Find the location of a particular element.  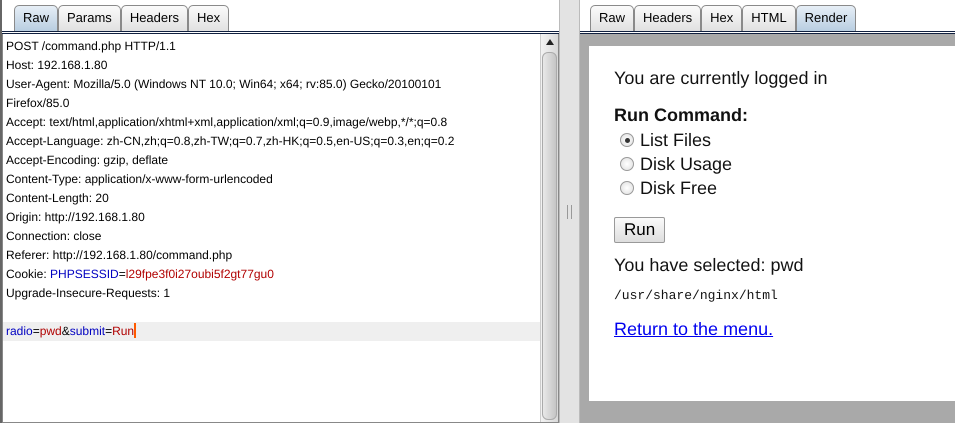

request-line: Upgrade-Insecure-Requests: 1 is located at coordinates (88, 293).